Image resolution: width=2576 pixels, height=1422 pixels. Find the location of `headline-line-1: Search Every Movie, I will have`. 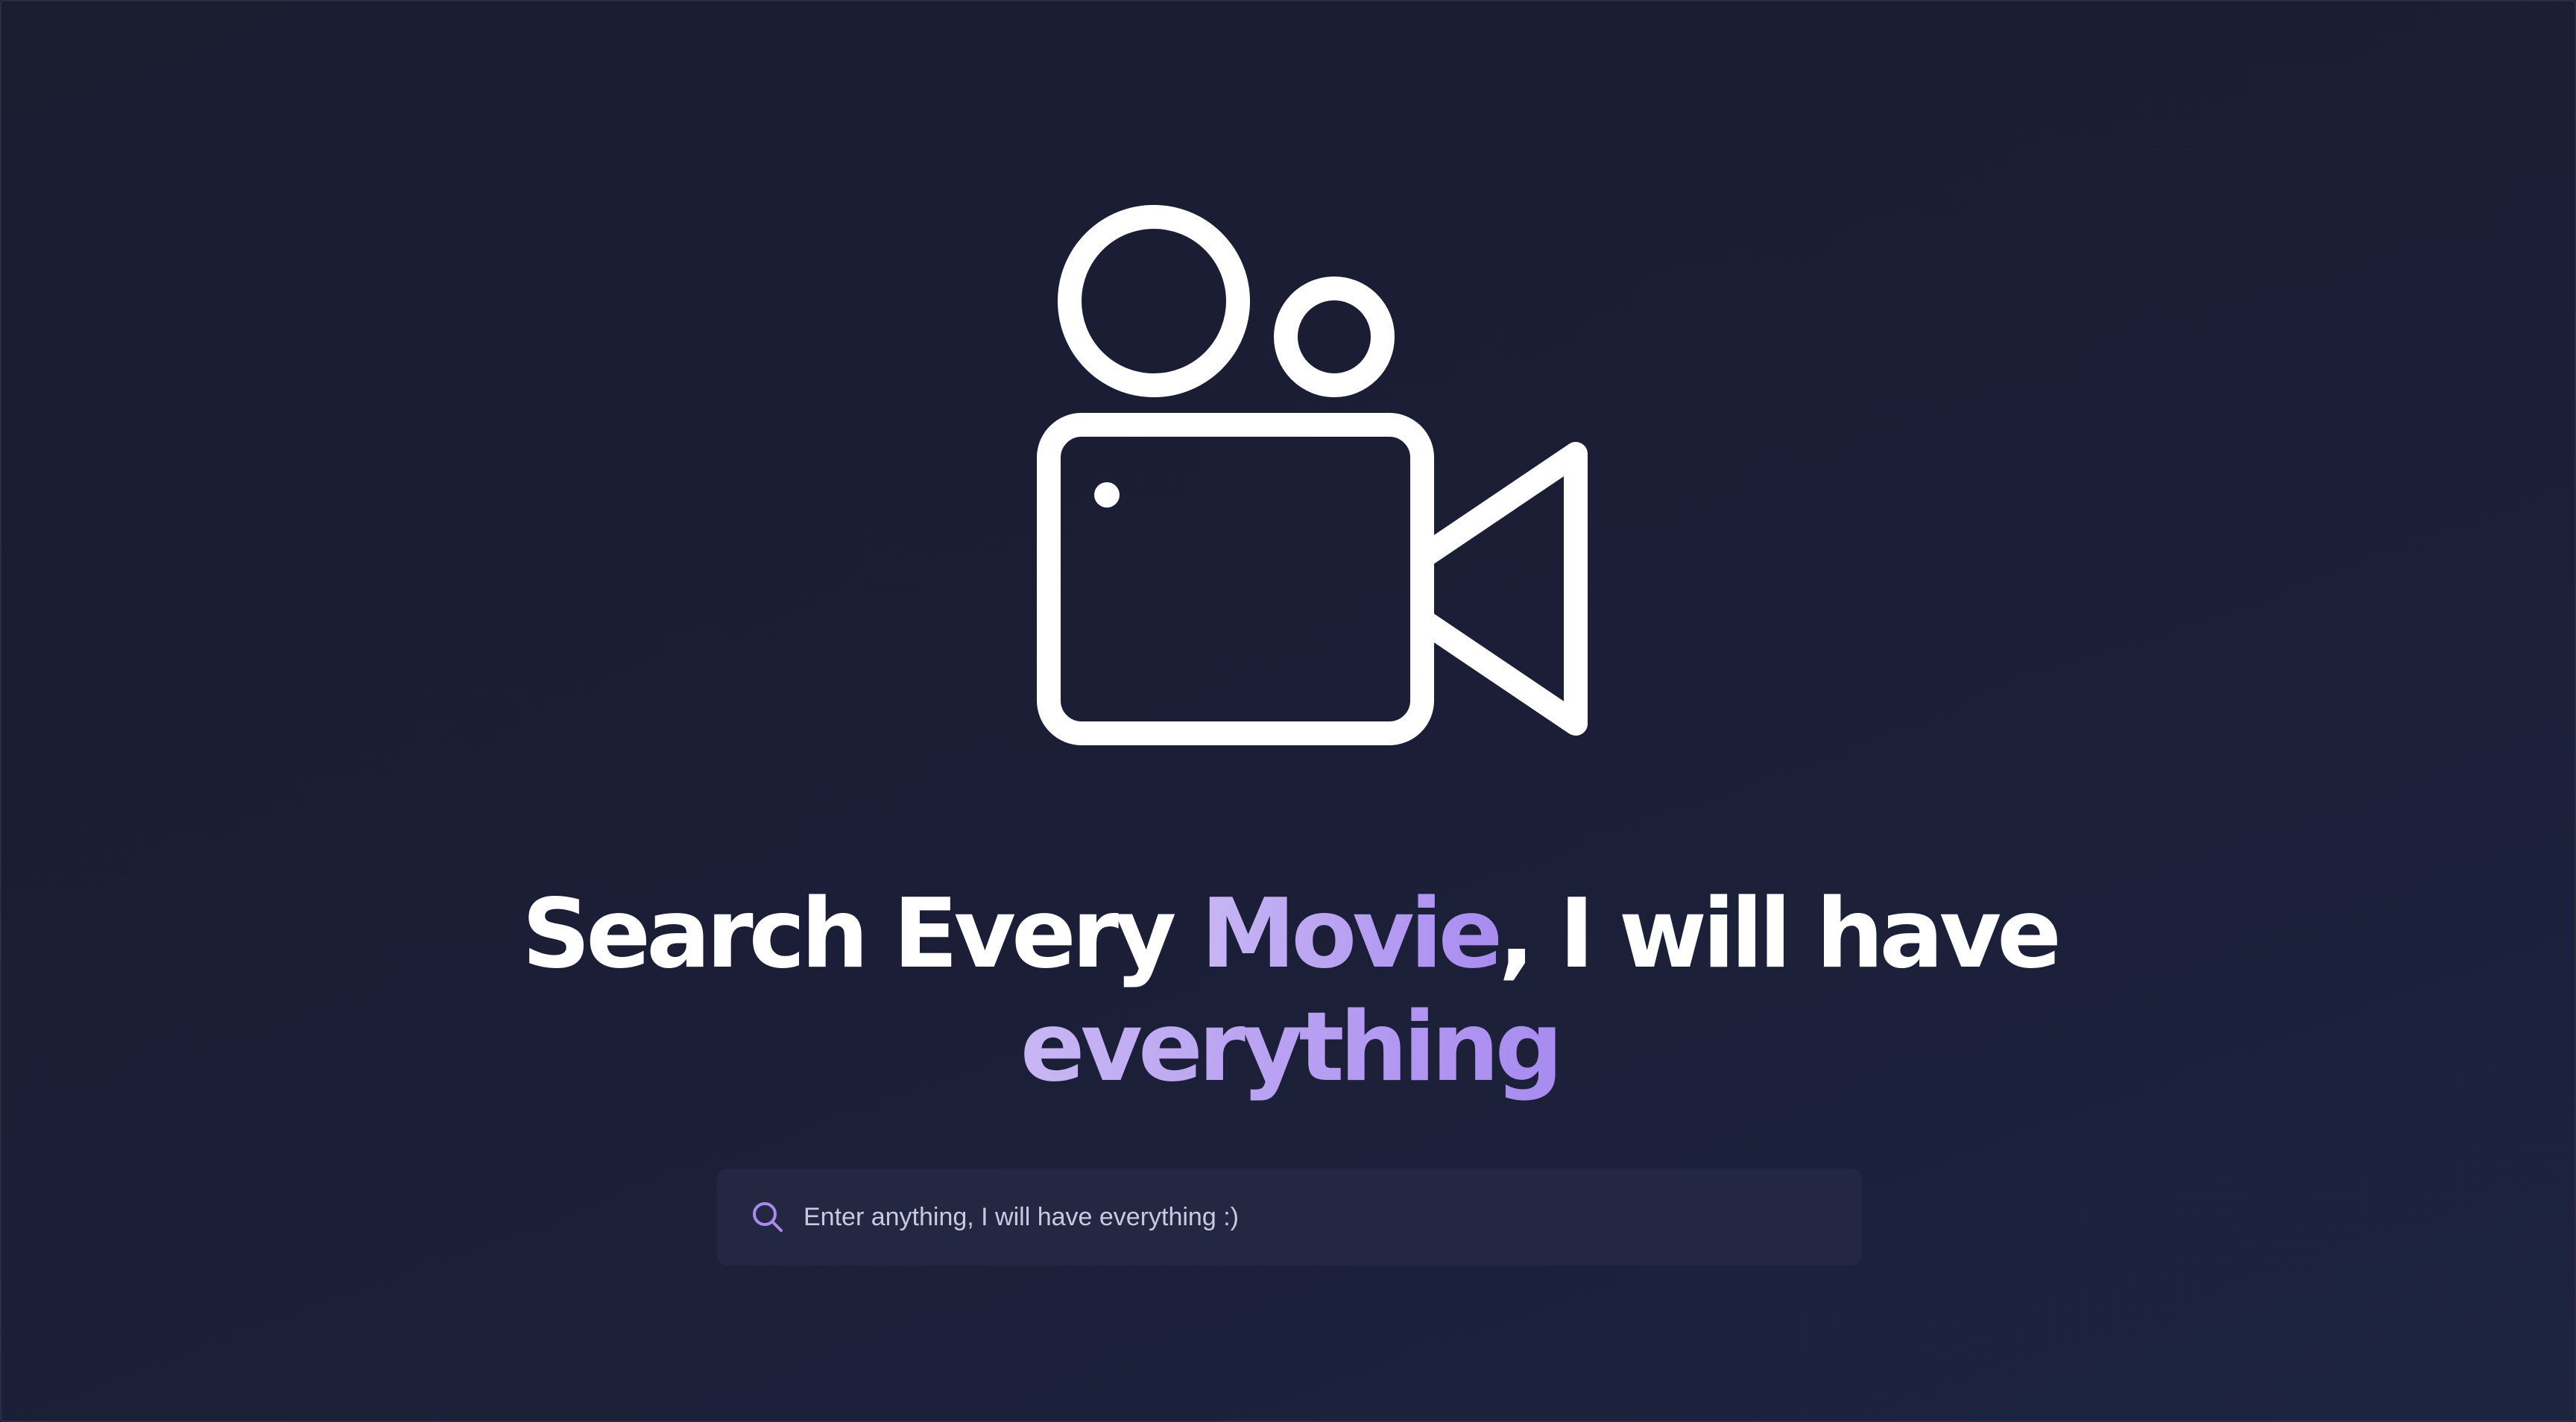

headline-line-1: Search Every Movie, I will have is located at coordinates (1288, 934).